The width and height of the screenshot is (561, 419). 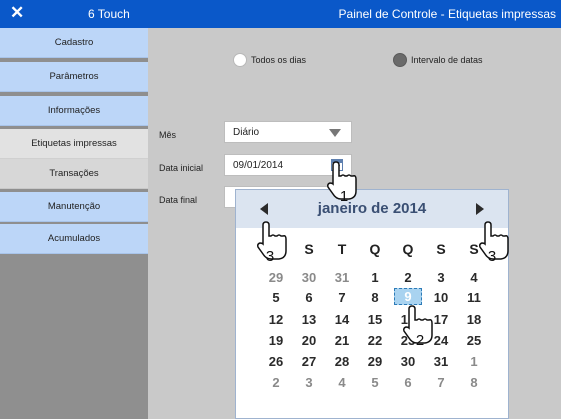 What do you see at coordinates (372, 208) in the screenshot?
I see `calendar-month-title: janeiro de 2014` at bounding box center [372, 208].